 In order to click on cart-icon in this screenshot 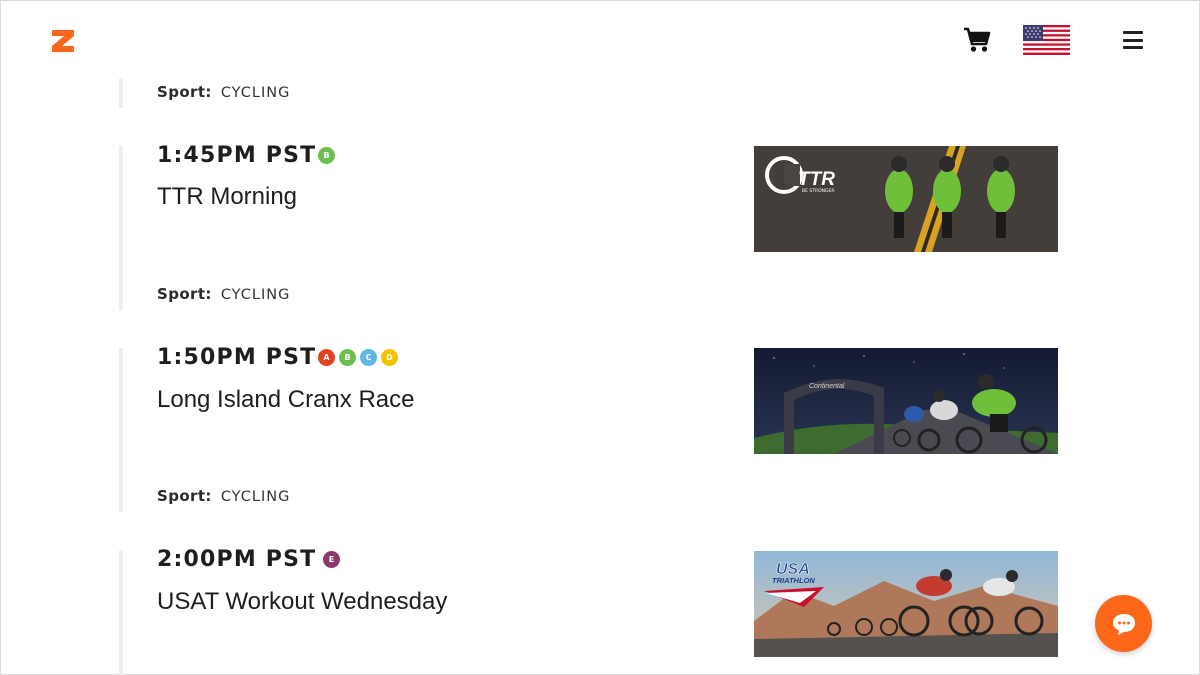, I will do `click(977, 40)`.